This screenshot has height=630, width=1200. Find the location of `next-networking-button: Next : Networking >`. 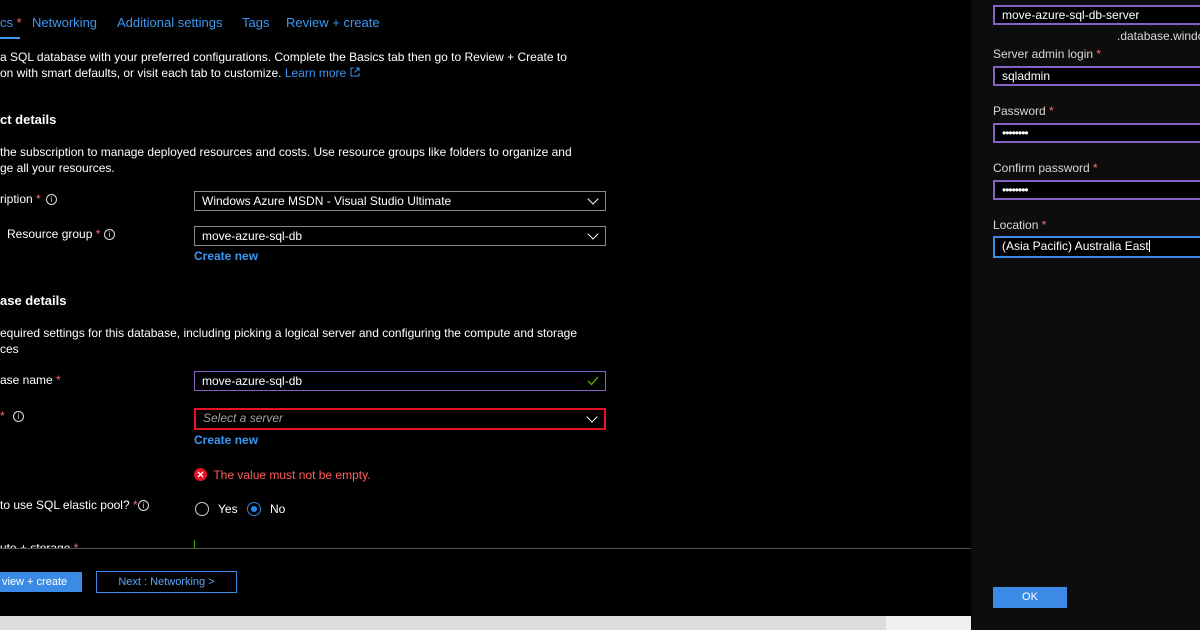

next-networking-button: Next : Networking > is located at coordinates (166, 582).